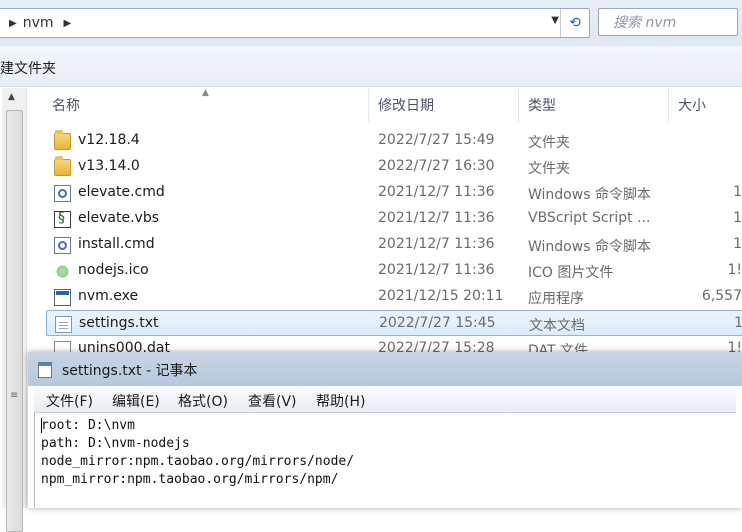  I want to click on history-dropdown-icon: ▼, so click(555, 20).